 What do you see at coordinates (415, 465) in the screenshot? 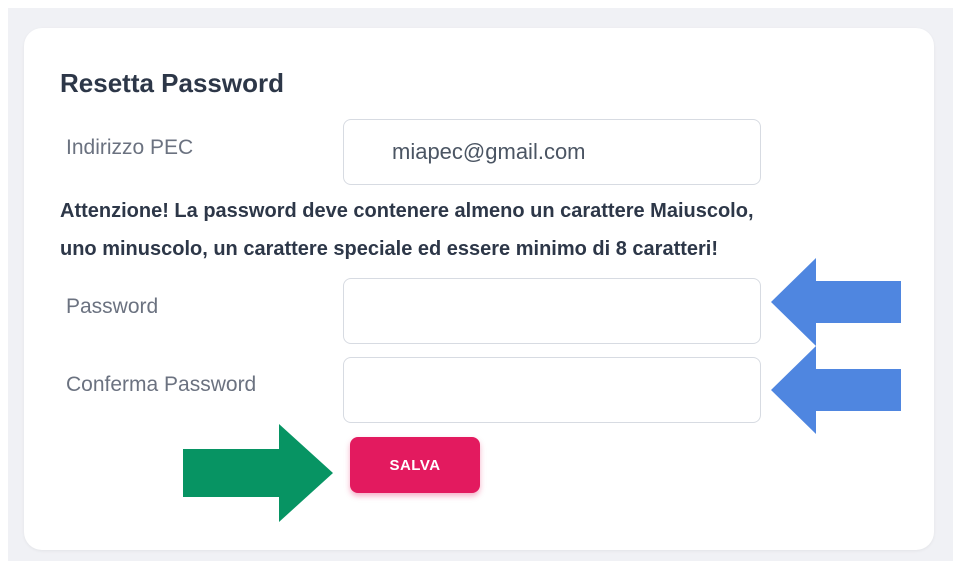
I see `save-button: SALVA` at bounding box center [415, 465].